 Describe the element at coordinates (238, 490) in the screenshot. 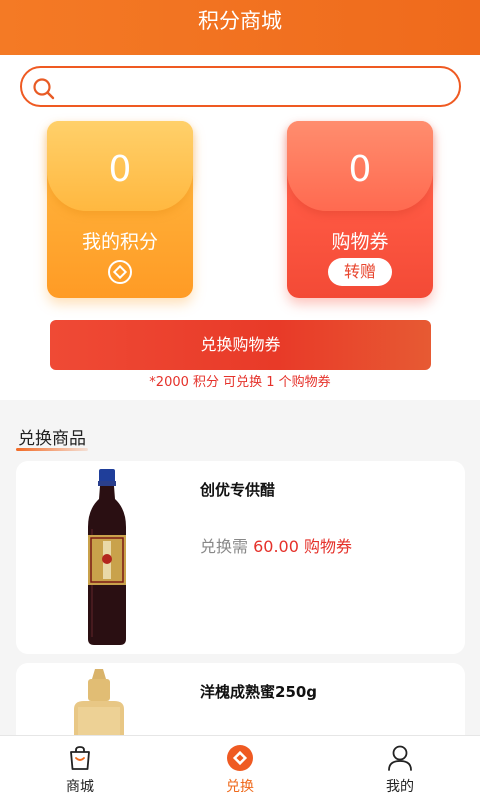

I see `product-name: 创优专供醋` at that location.